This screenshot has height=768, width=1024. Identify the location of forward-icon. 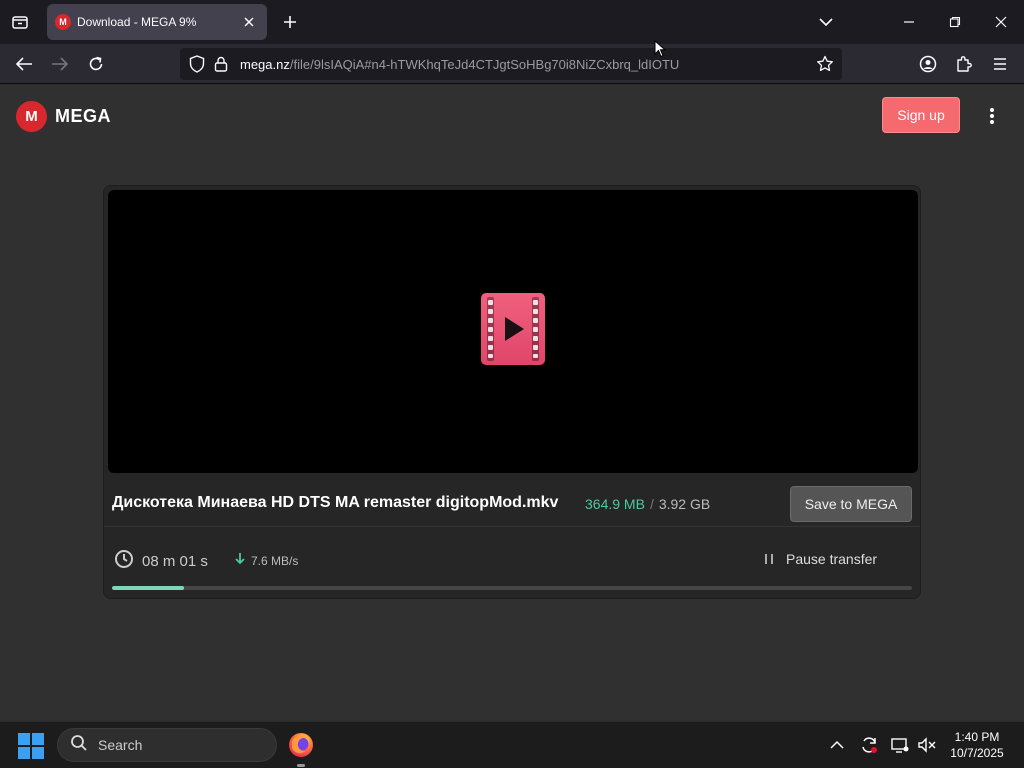
(60, 64).